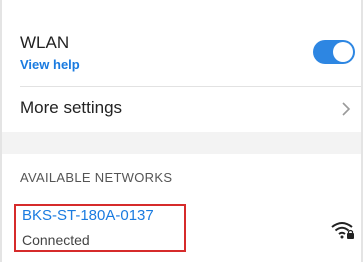 The height and width of the screenshot is (262, 363). Describe the element at coordinates (343, 52) in the screenshot. I see `toggle-knob` at that location.